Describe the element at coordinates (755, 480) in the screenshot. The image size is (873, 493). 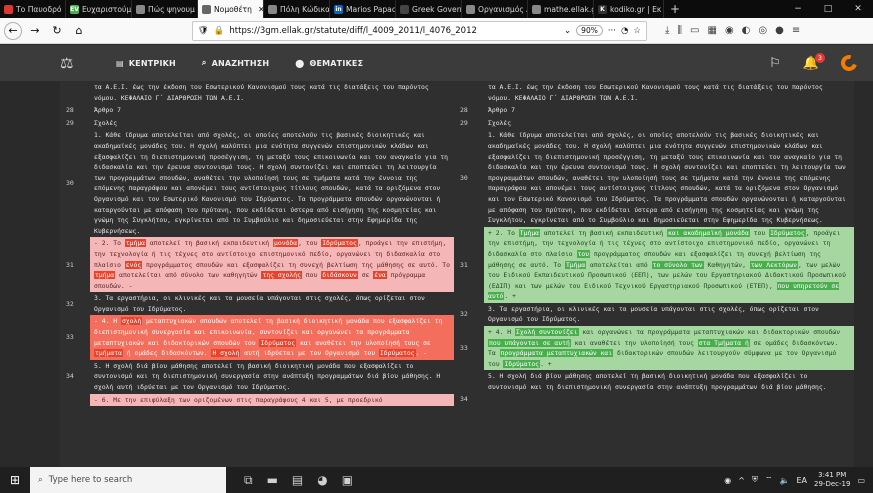
I see `security-icon: ⛨` at that location.